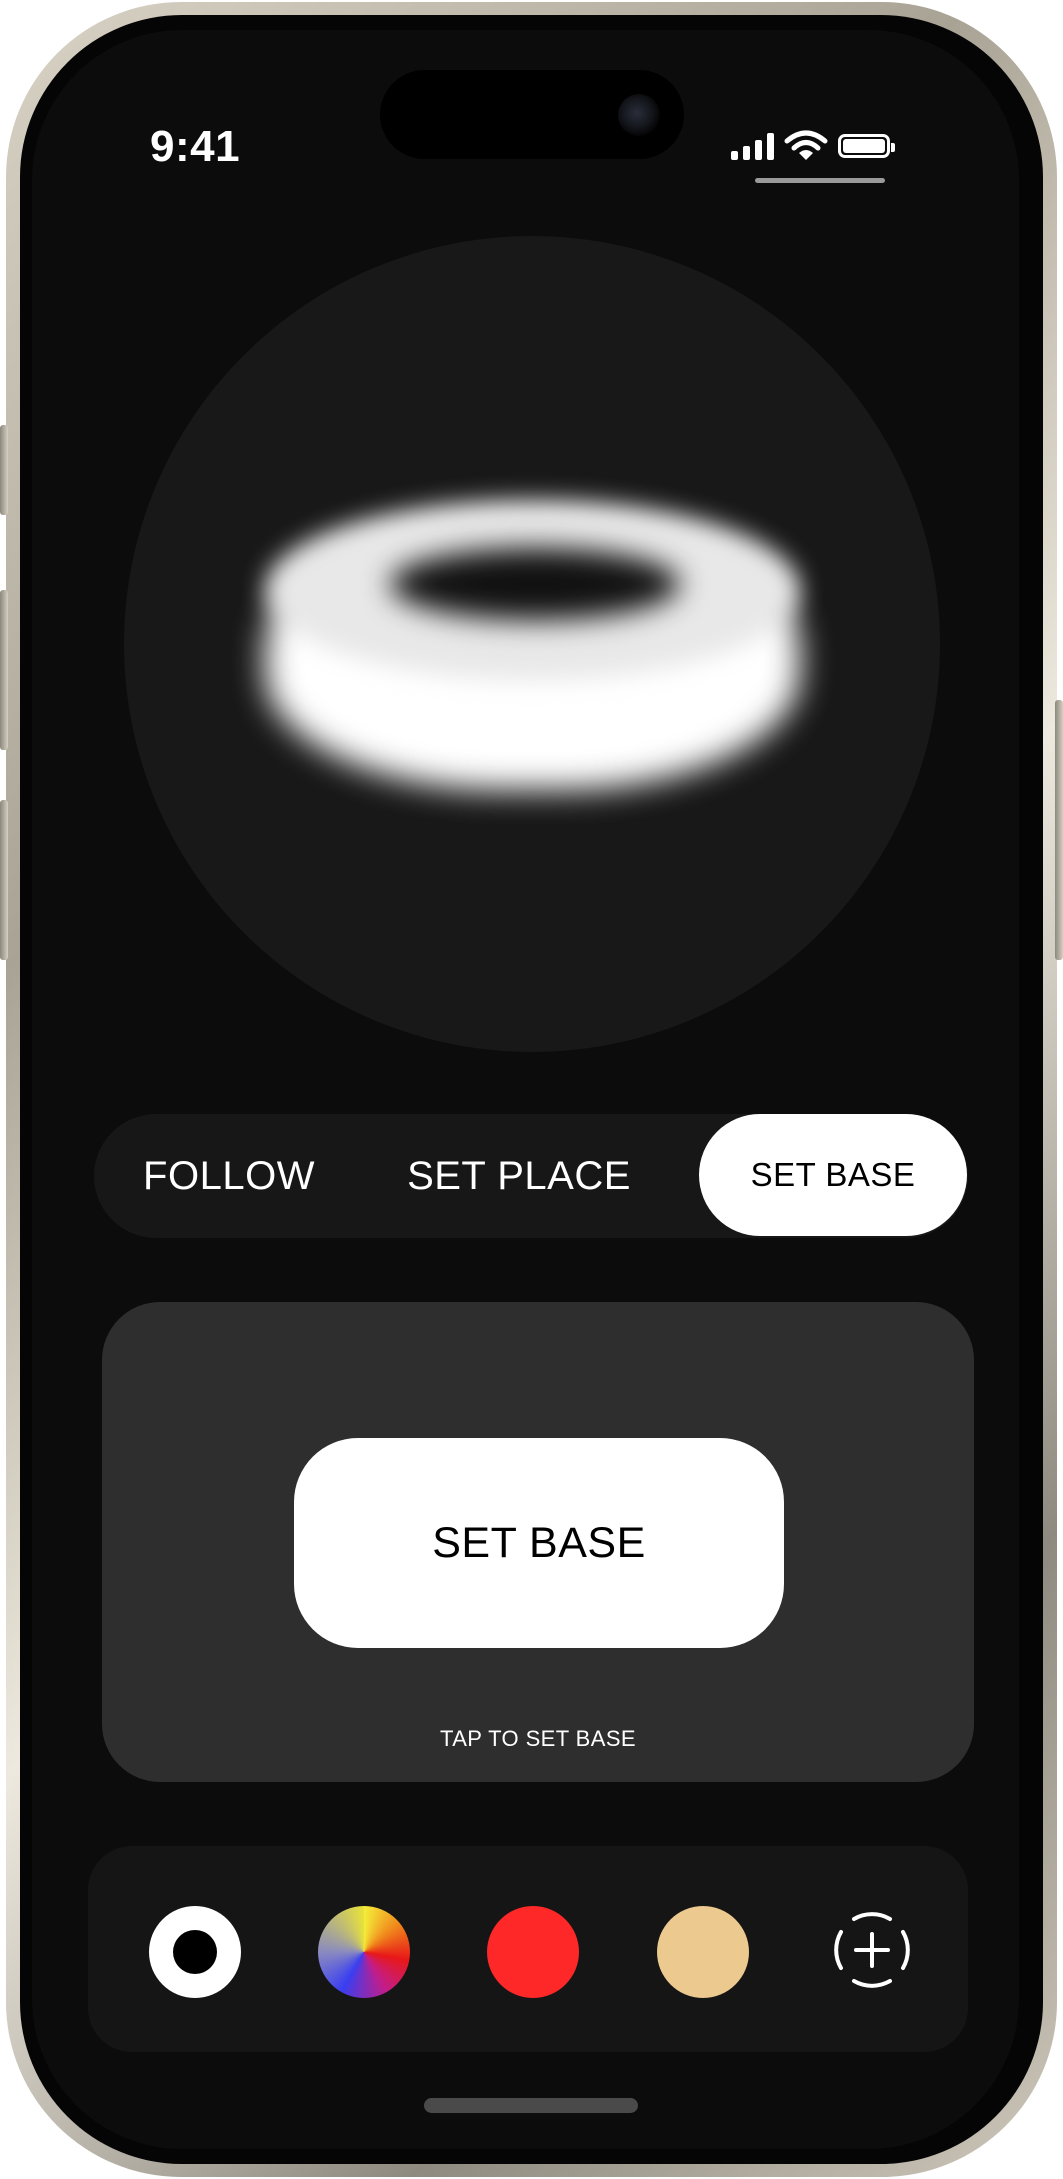 Image resolution: width=1063 pixels, height=2179 pixels. Describe the element at coordinates (4, 880) in the screenshot. I see `volume-down-button` at that location.